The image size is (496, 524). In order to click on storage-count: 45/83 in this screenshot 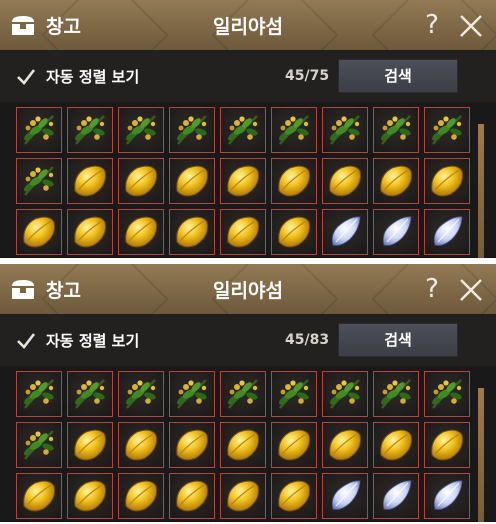, I will do `click(307, 340)`.